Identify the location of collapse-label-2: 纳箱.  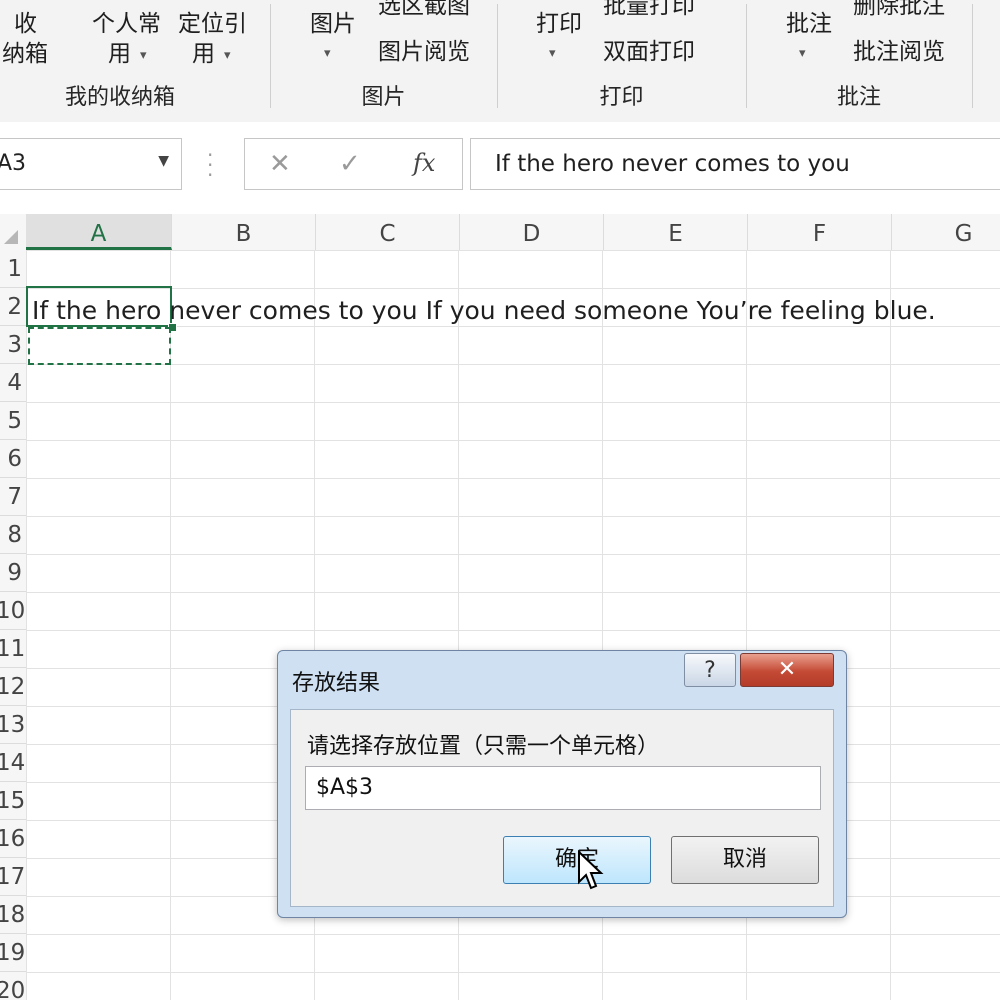
(25, 54).